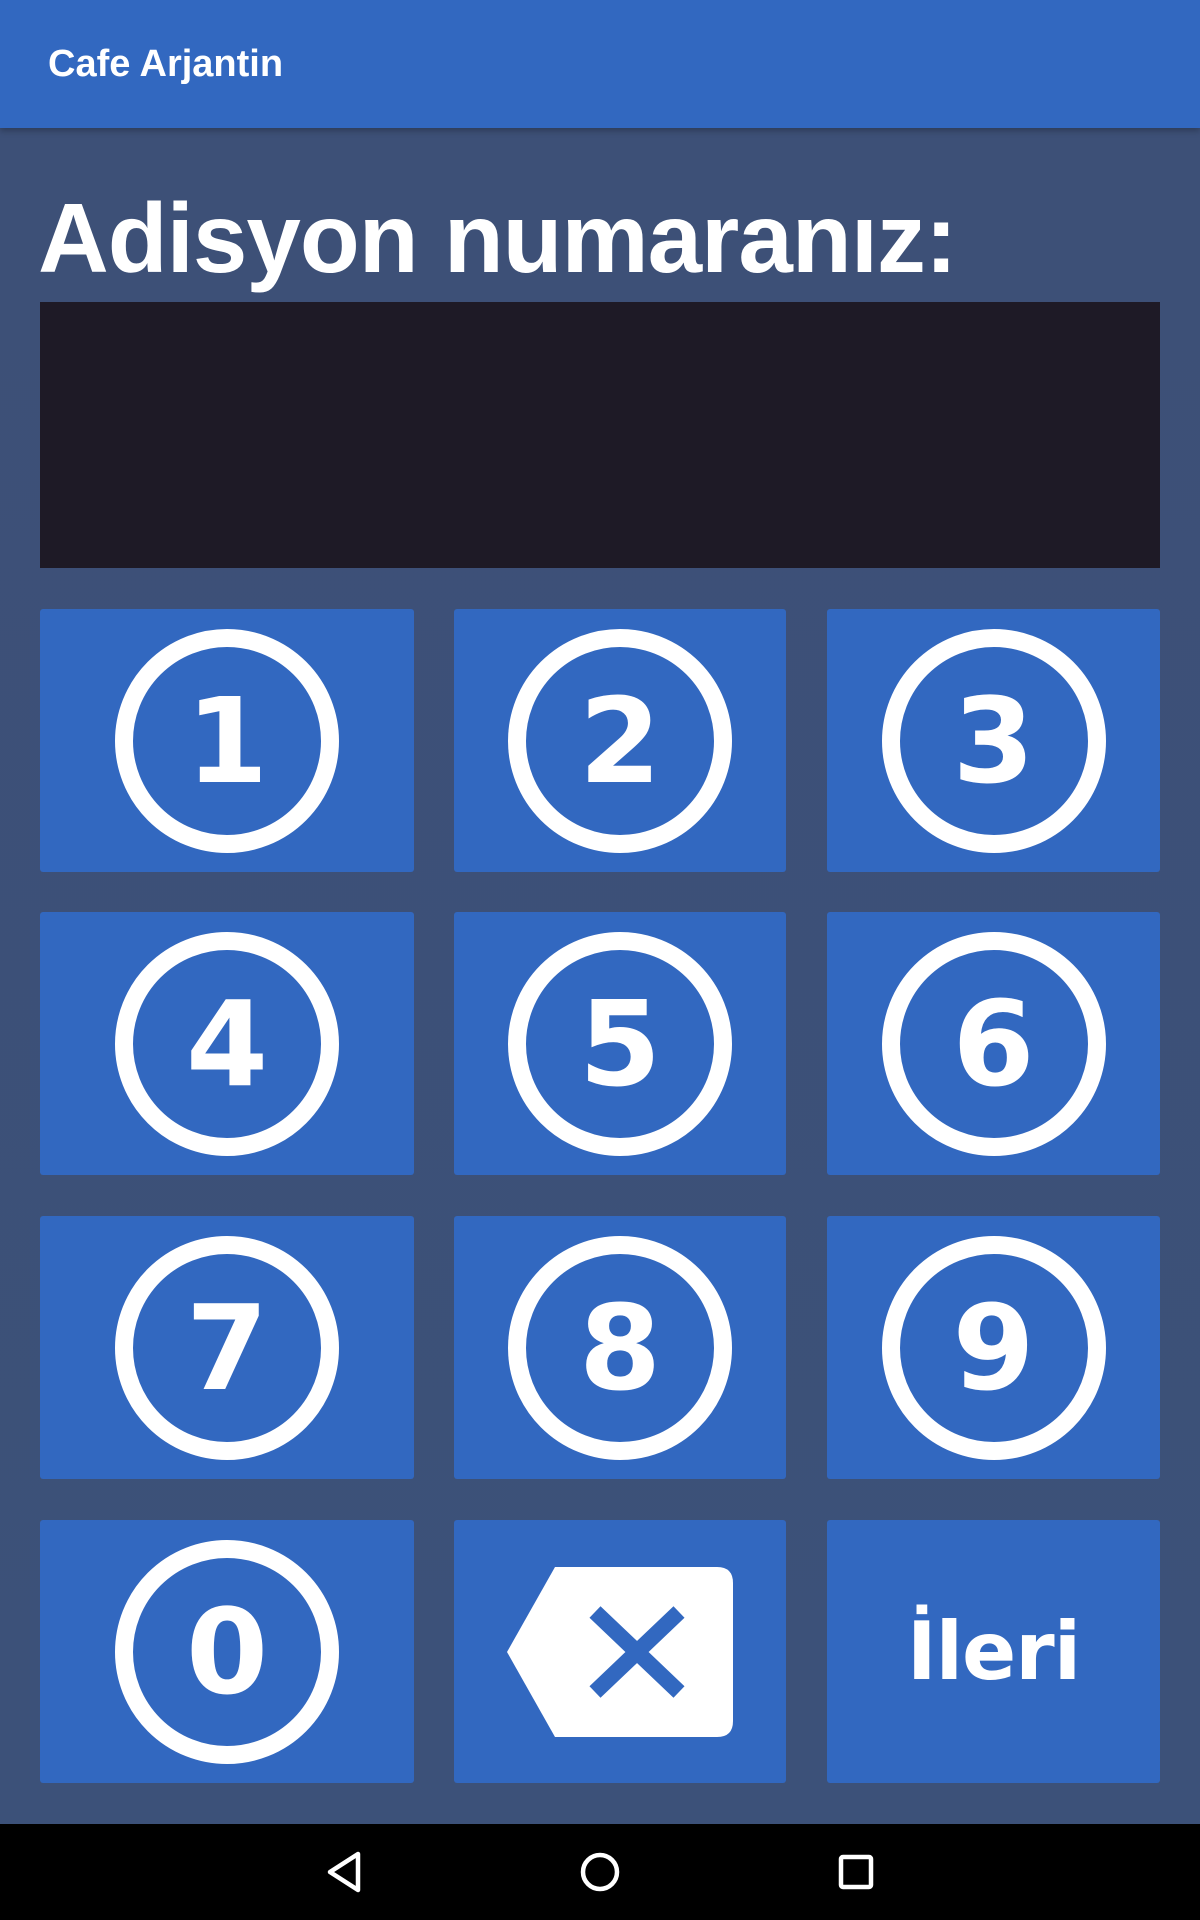 Image resolution: width=1200 pixels, height=1920 pixels. I want to click on circled-digit-5-icon: 5, so click(620, 1043).